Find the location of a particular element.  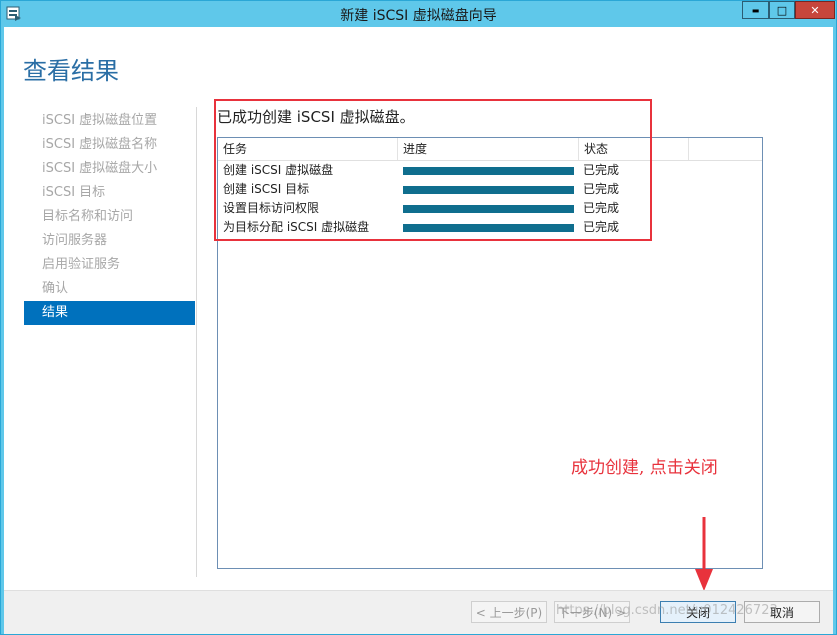

nav-item-access-servers: 访问服务器 is located at coordinates (75, 240).